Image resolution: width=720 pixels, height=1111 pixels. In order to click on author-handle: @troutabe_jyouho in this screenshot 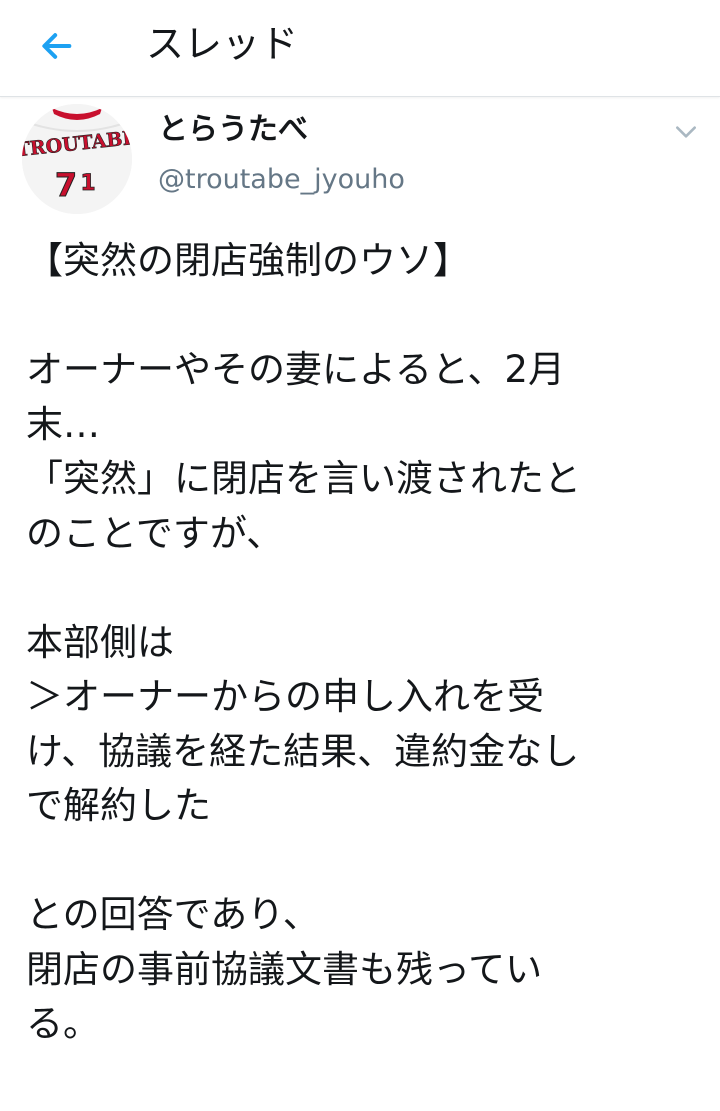, I will do `click(281, 180)`.